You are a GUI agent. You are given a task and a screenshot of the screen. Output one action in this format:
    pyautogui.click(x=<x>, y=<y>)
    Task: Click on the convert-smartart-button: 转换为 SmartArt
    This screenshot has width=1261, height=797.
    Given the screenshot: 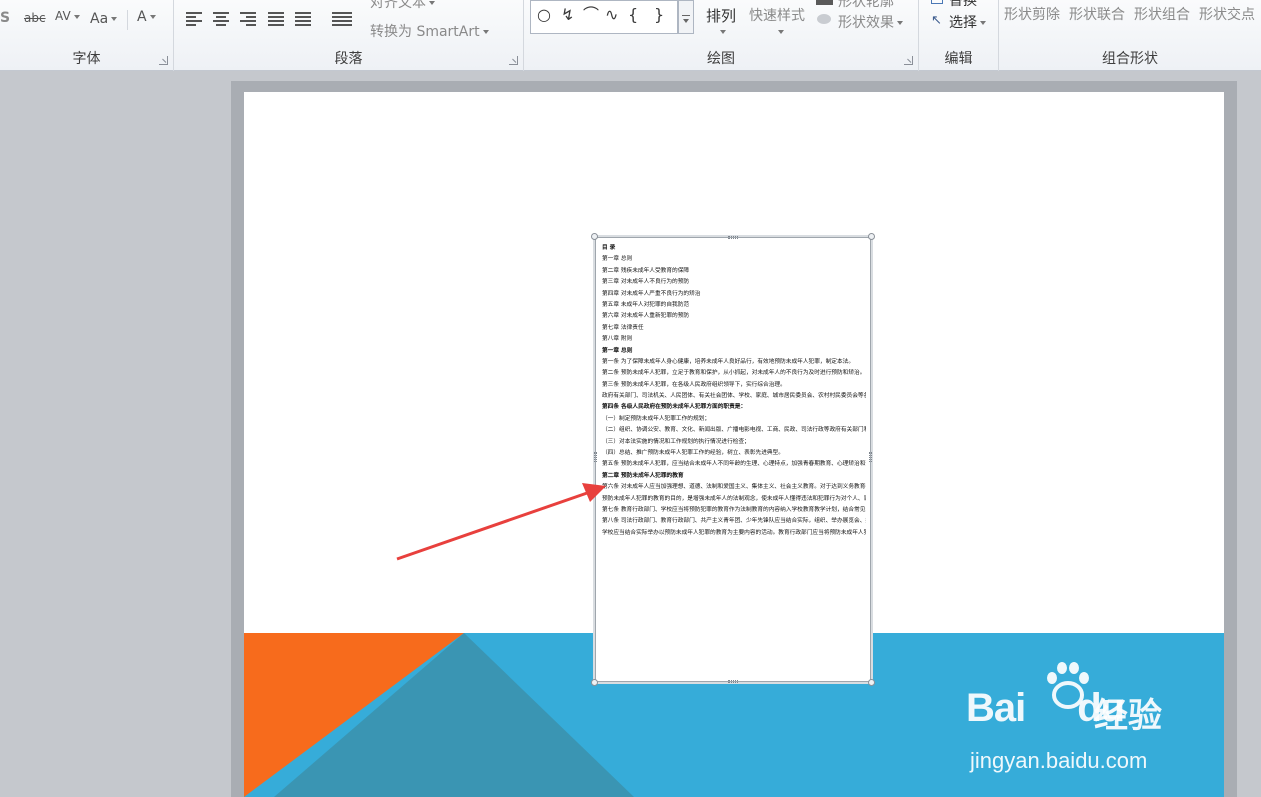 What is the action you would take?
    pyautogui.click(x=429, y=31)
    